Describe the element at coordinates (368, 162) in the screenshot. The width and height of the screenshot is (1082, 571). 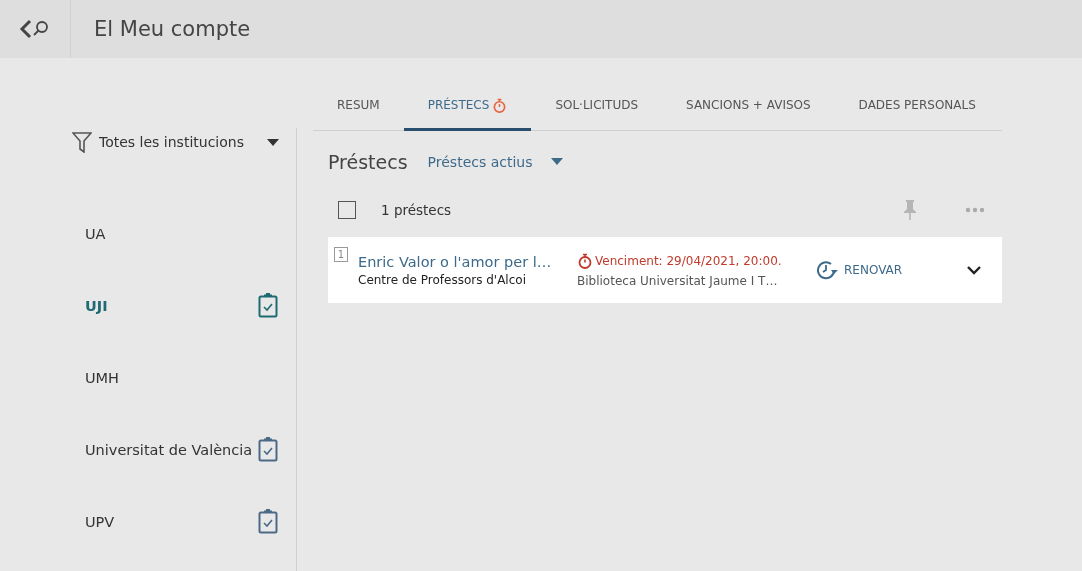
I see `section-title: Préstecs` at that location.